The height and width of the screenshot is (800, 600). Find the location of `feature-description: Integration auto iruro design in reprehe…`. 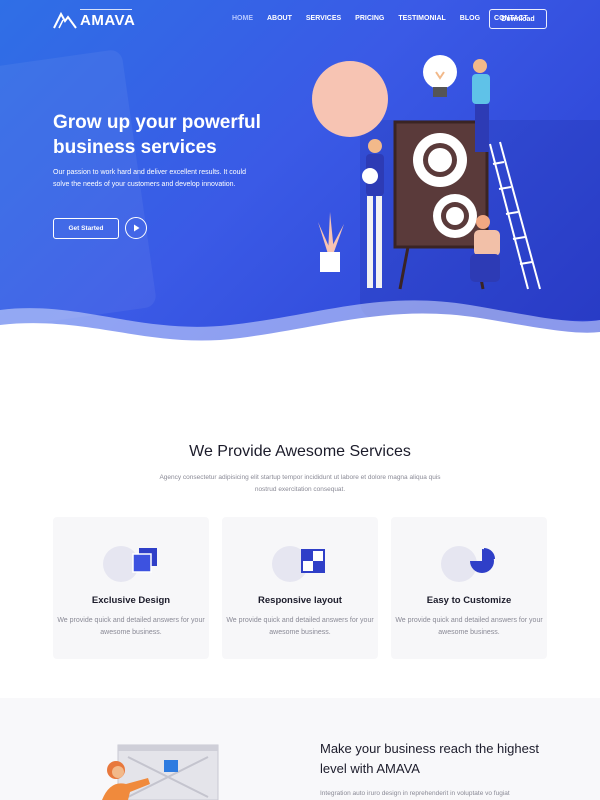

feature-description: Integration auto iruro design in reprehe… is located at coordinates (415, 793).